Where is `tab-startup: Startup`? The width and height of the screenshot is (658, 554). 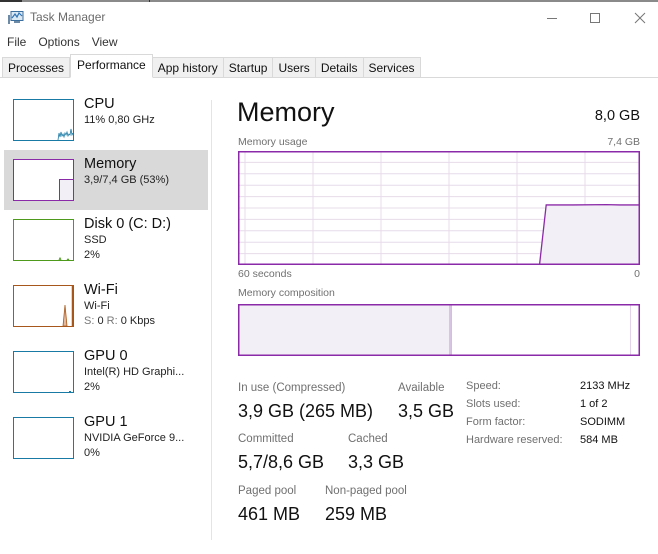 tab-startup: Startup is located at coordinates (248, 67).